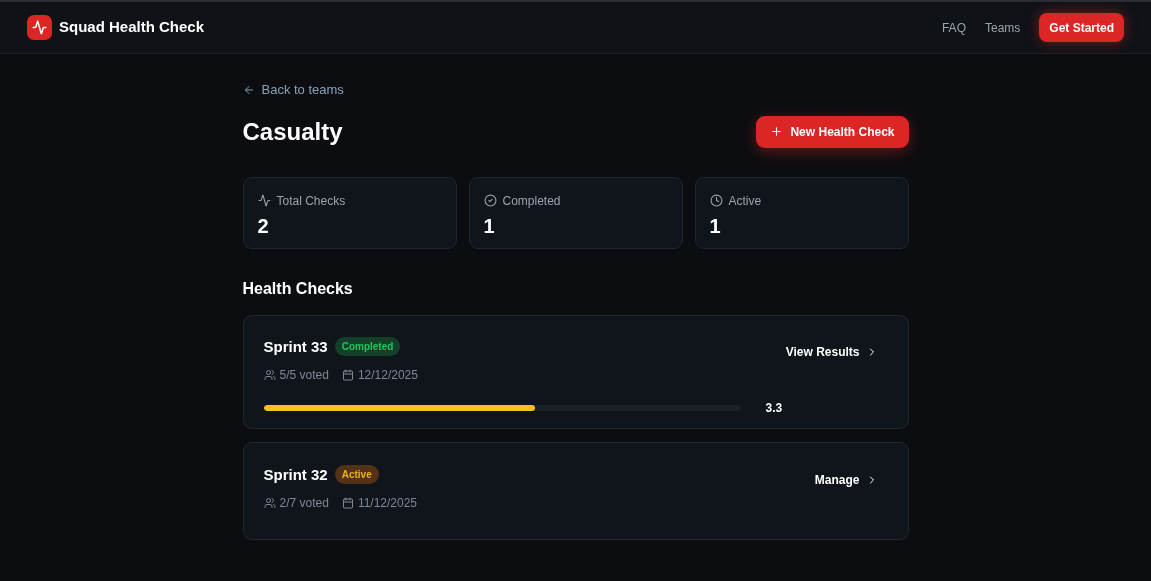  What do you see at coordinates (304, 375) in the screenshot?
I see `vote-count: 5/5 voted` at bounding box center [304, 375].